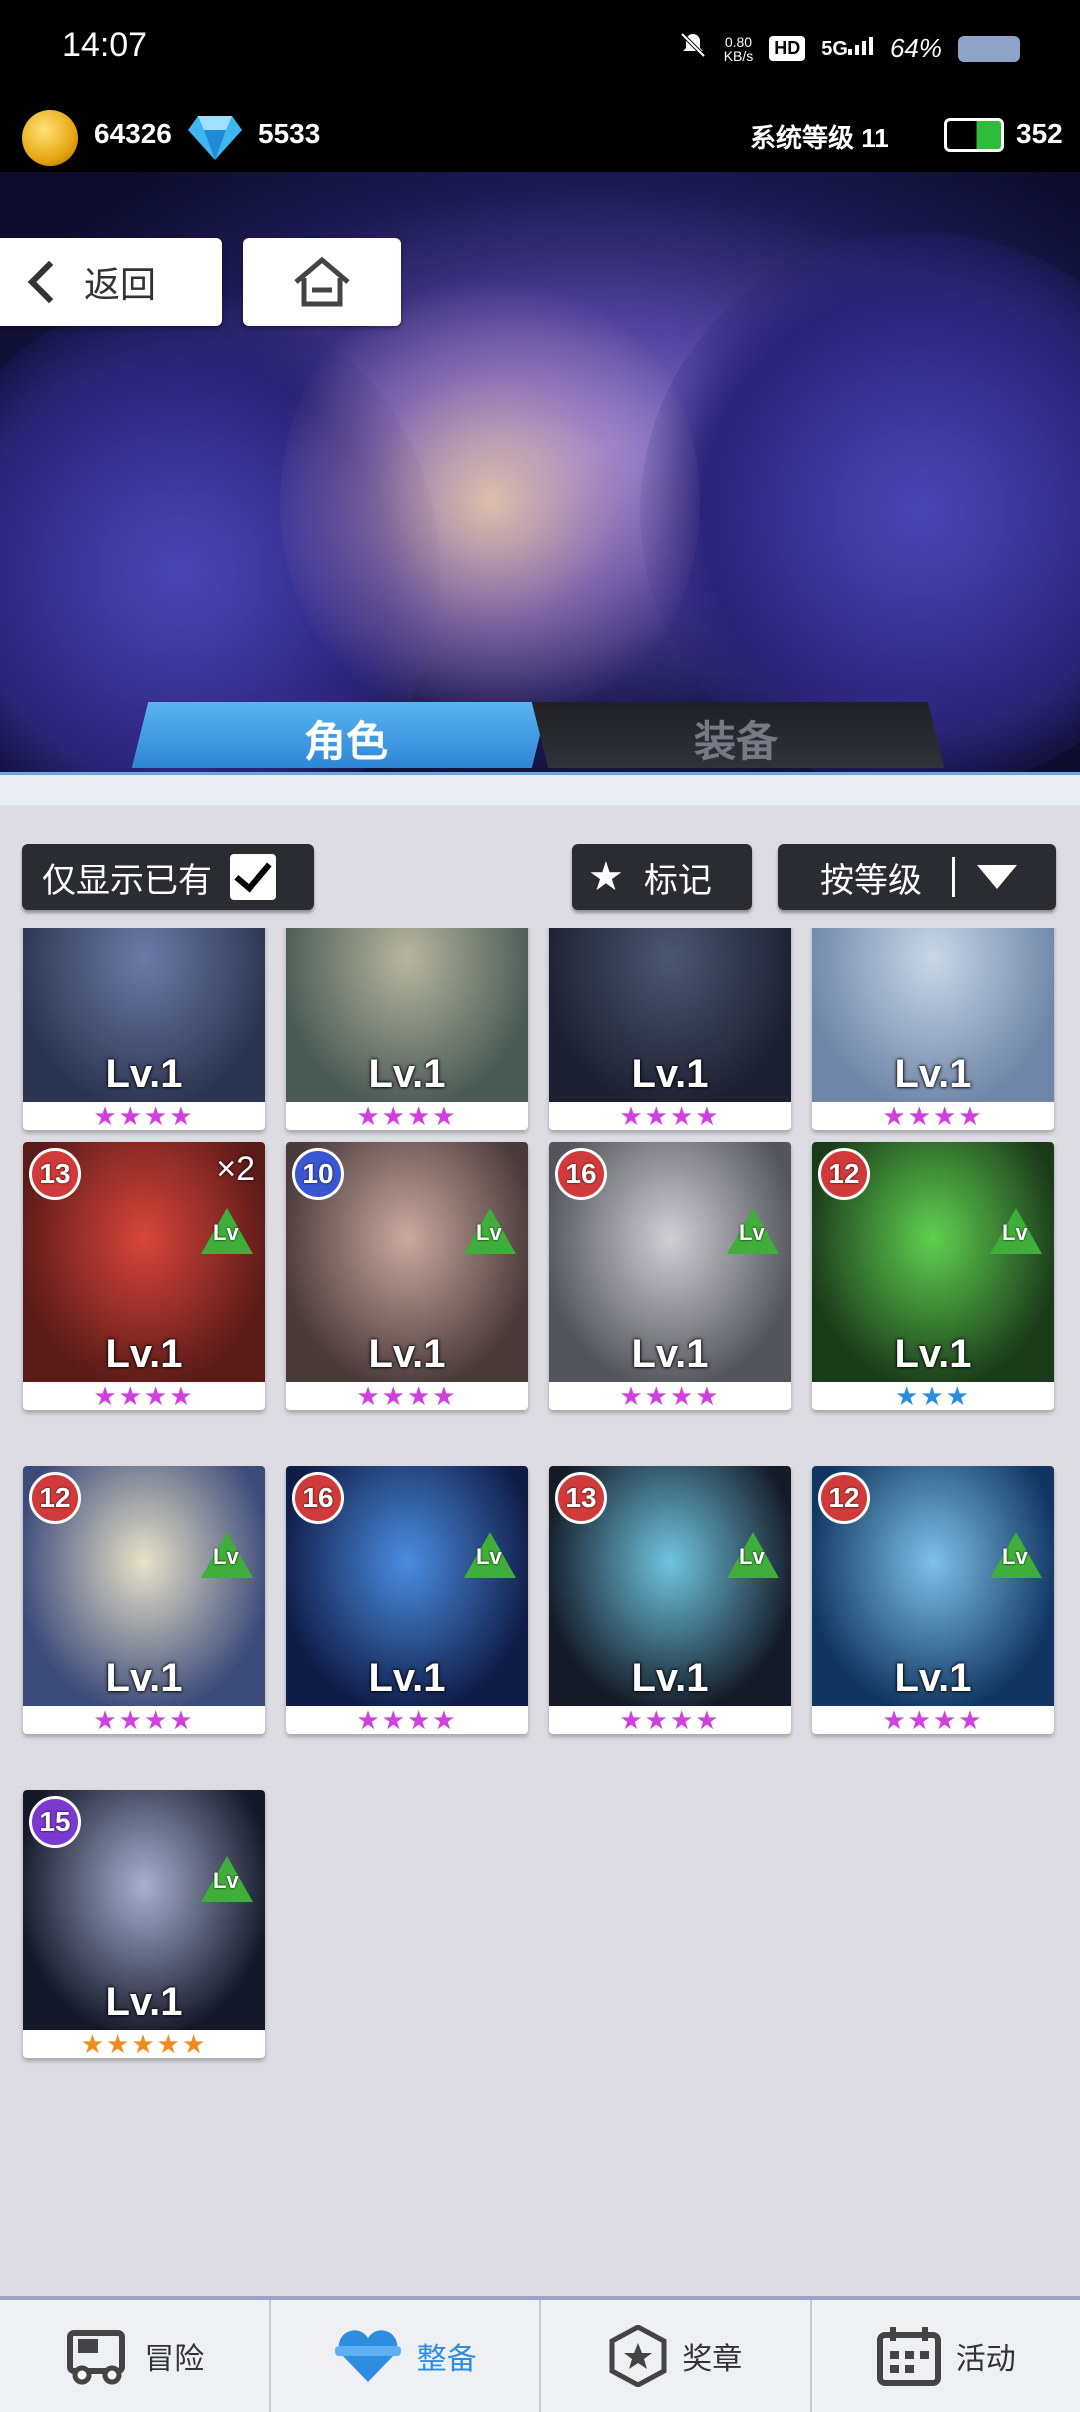  I want to click on hd-badge: HD, so click(787, 48).